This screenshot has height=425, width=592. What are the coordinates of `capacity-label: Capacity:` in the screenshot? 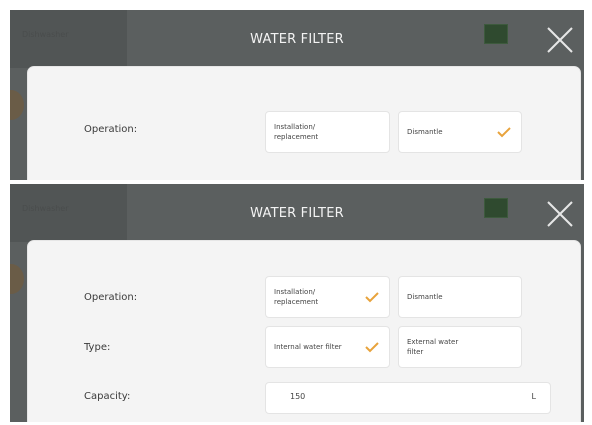 It's located at (107, 396).